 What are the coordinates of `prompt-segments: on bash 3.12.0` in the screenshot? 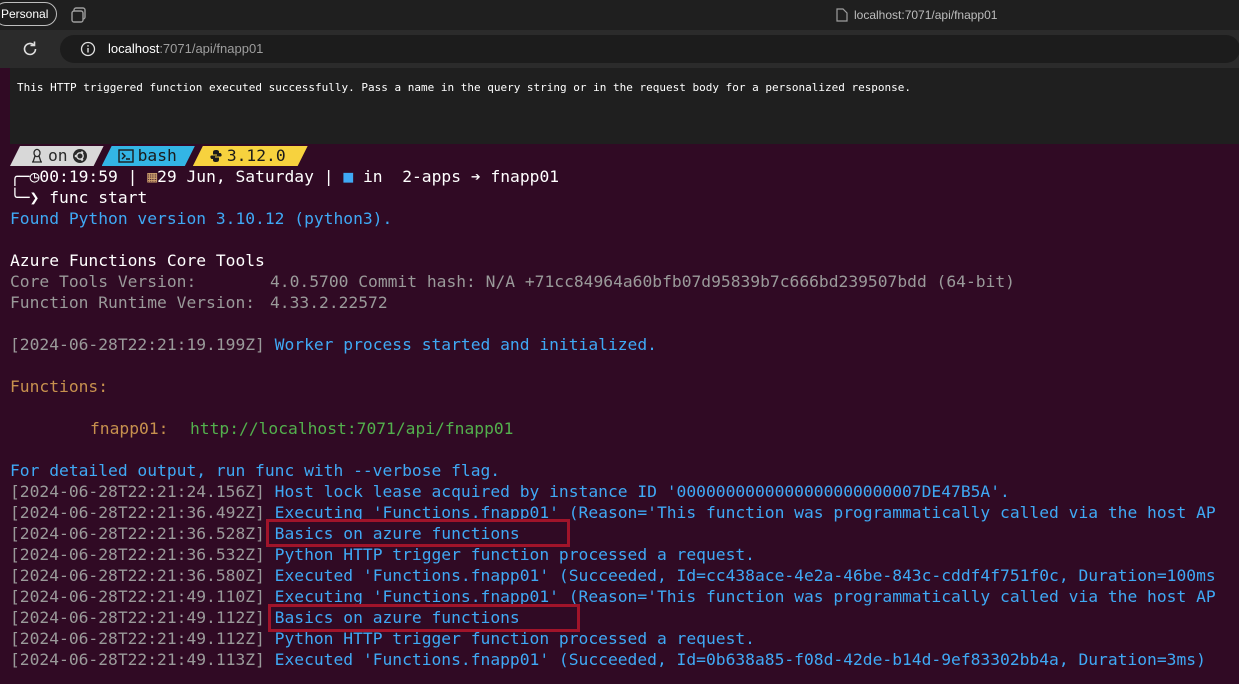 It's located at (159, 156).